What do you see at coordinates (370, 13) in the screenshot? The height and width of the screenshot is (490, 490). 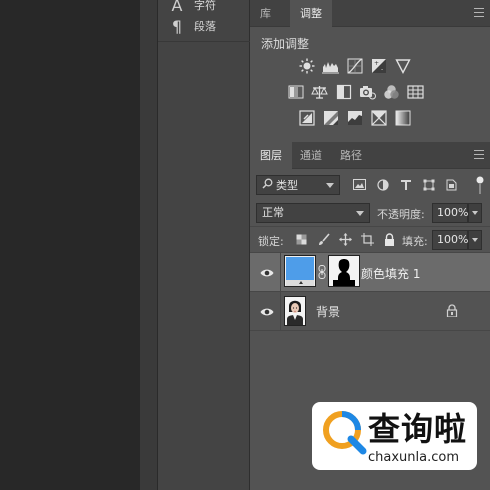 I see `adjustments-tabbar: 库 调整` at bounding box center [370, 13].